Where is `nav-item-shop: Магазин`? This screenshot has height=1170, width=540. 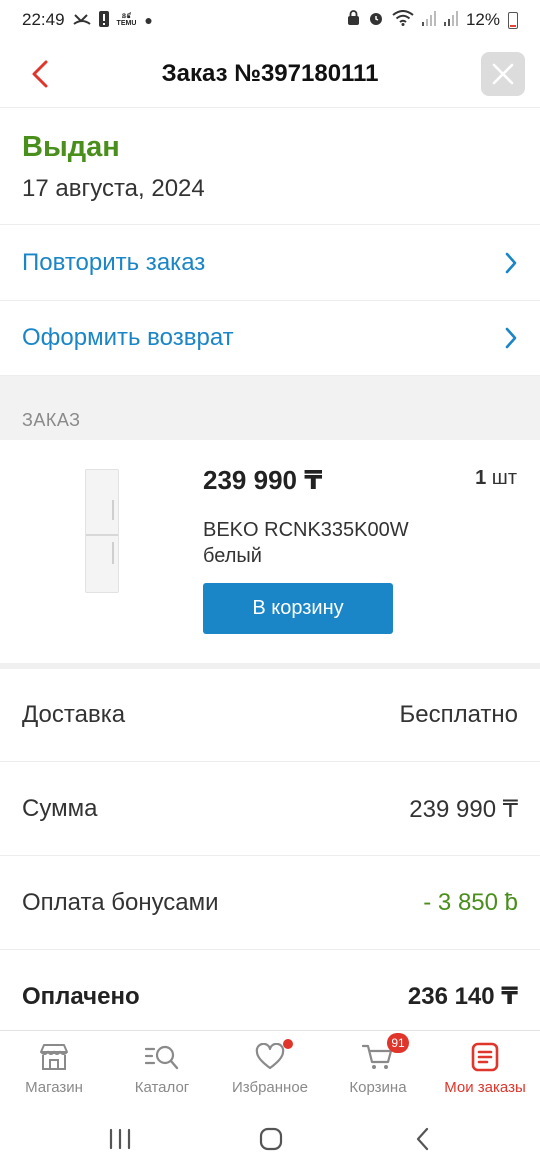 nav-item-shop: Магазин is located at coordinates (54, 1070).